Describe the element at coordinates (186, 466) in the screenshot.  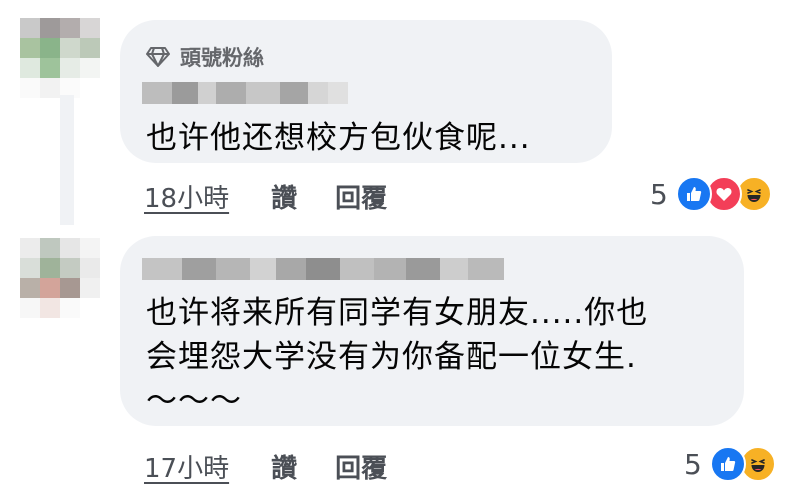
I see `comment-timestamp: 17小時` at that location.